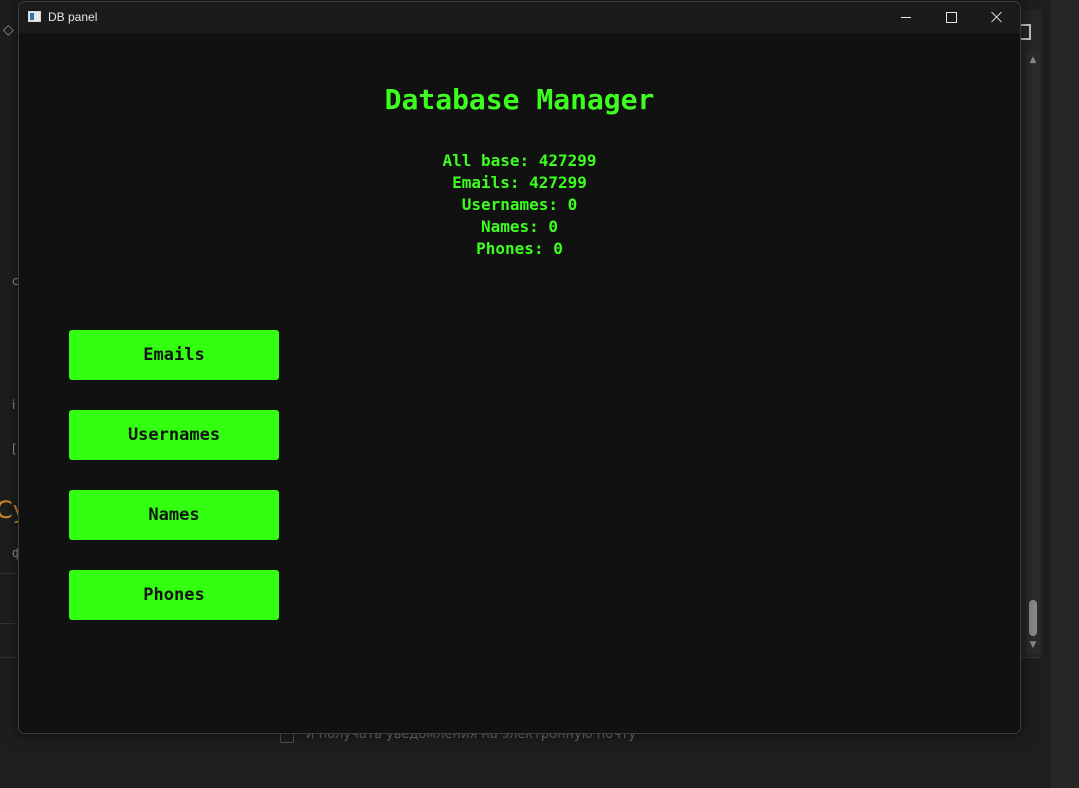 Image resolution: width=1079 pixels, height=788 pixels. I want to click on page-title: Database Manager, so click(519, 99).